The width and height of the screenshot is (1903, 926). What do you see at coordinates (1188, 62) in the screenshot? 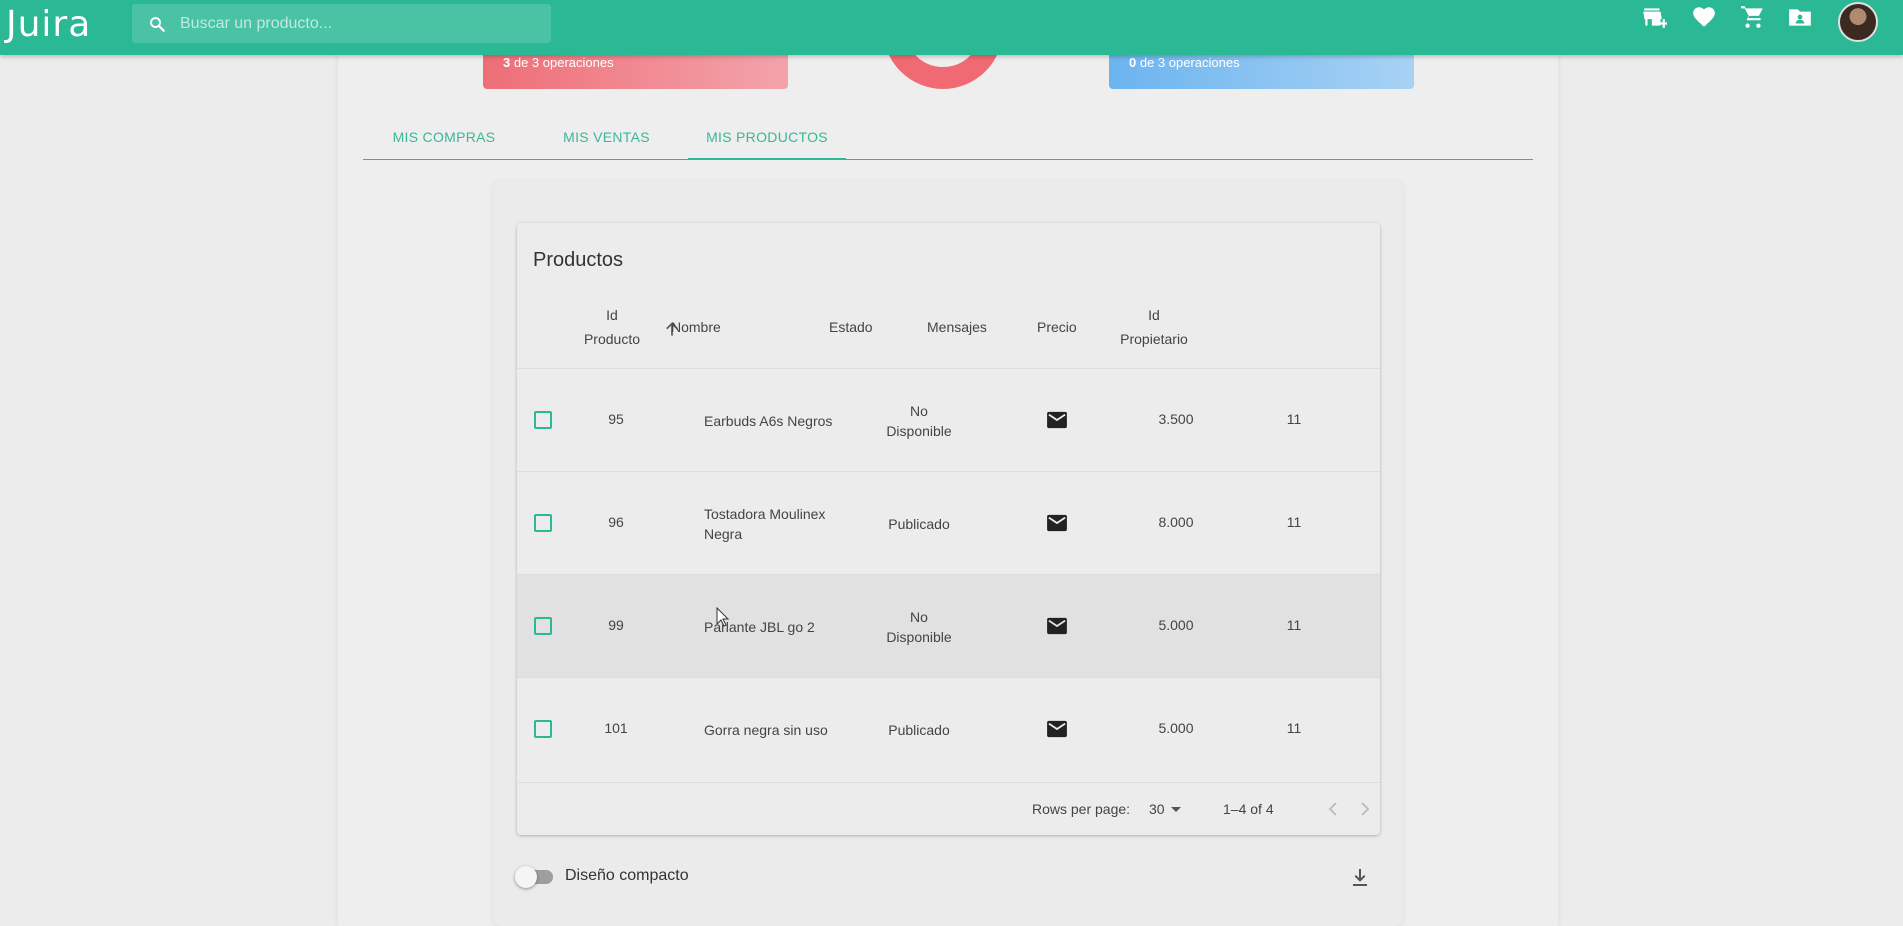
I see `stat-suffix-right: de 3 operaciones` at bounding box center [1188, 62].